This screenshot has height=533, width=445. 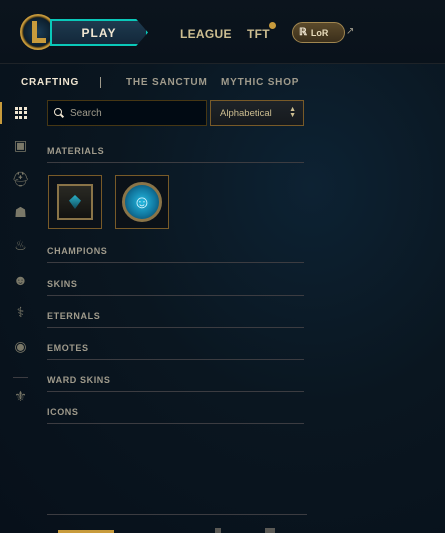 I want to click on mask-icon: ☗, so click(x=20, y=212).